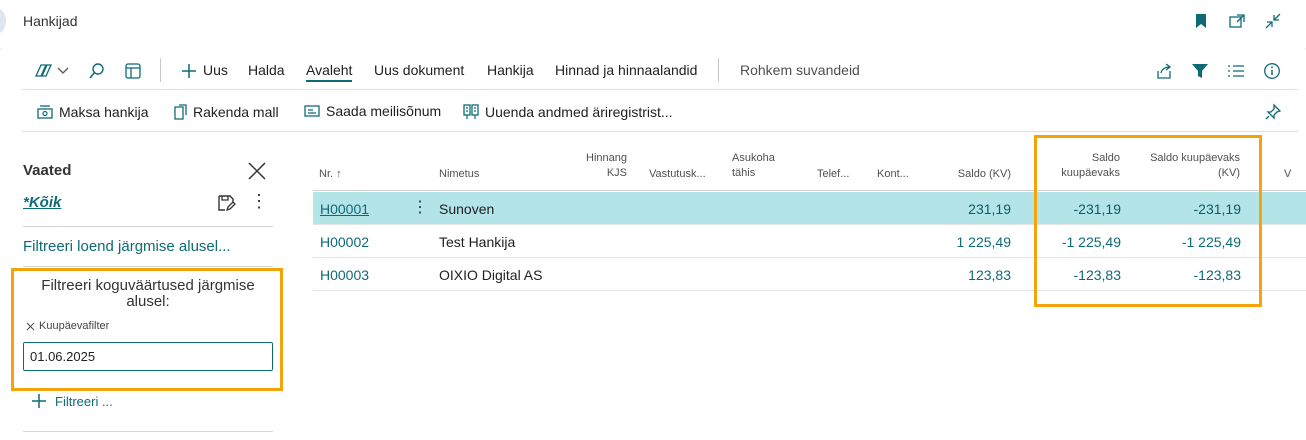  I want to click on layout-icon, so click(133, 71).